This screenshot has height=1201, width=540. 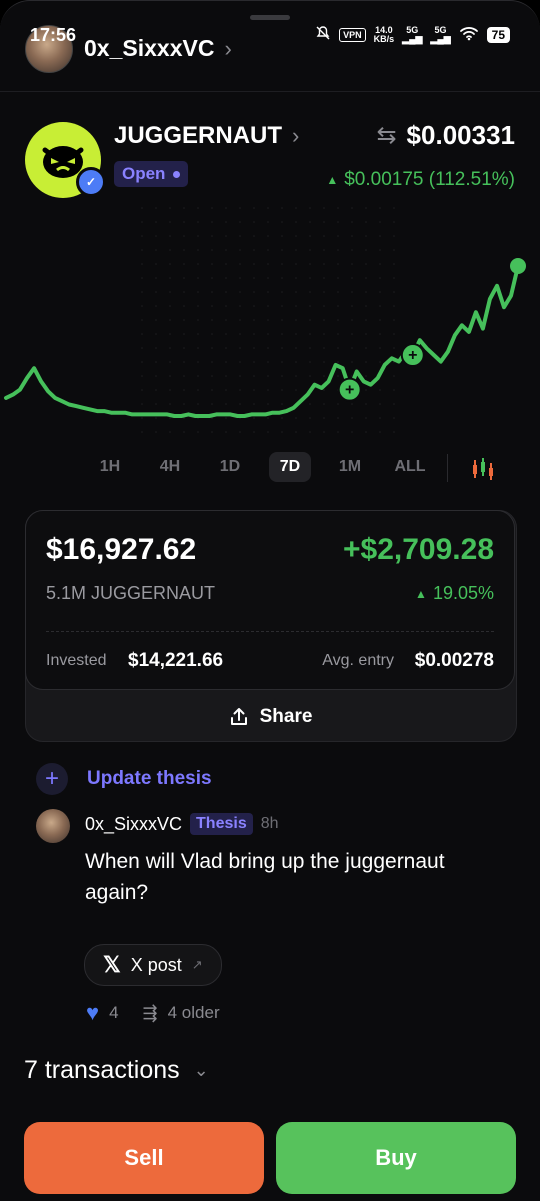 I want to click on position-holding: 5.1M JUGGERNAUT, so click(x=131, y=593).